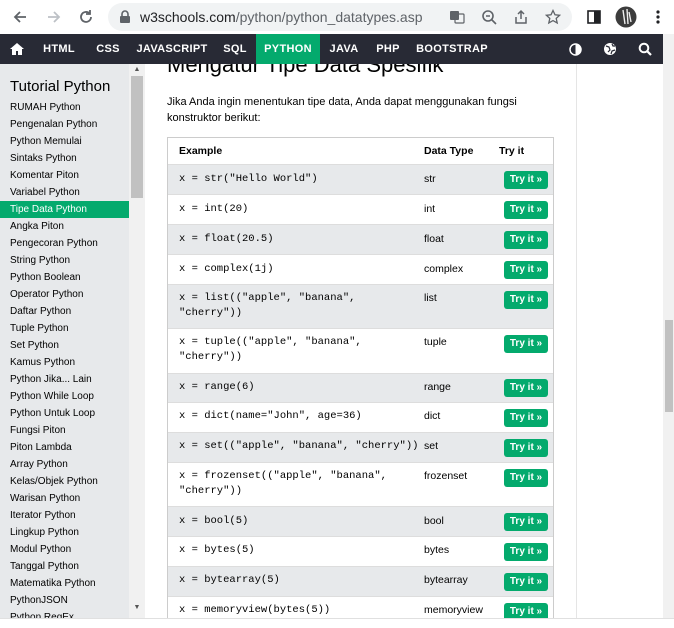 This screenshot has width=674, height=628. What do you see at coordinates (64, 209) in the screenshot?
I see `sidebar-item-active: Tipe Data Python` at bounding box center [64, 209].